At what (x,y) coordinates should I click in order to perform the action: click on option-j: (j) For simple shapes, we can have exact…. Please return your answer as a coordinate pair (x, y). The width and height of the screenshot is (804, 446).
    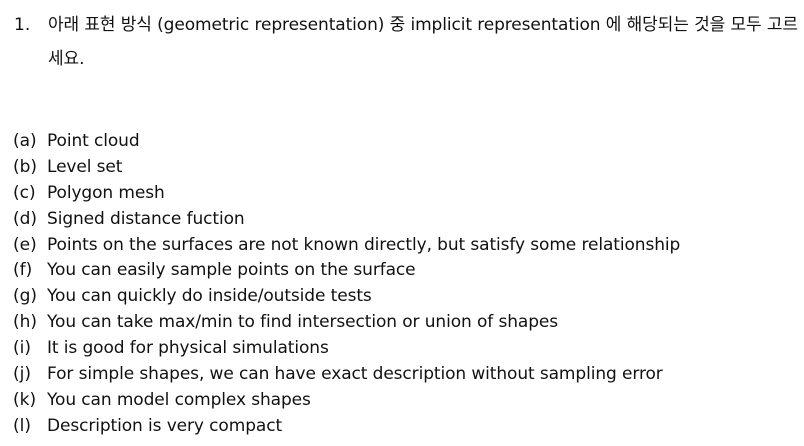
    Looking at the image, I should click on (403, 375).